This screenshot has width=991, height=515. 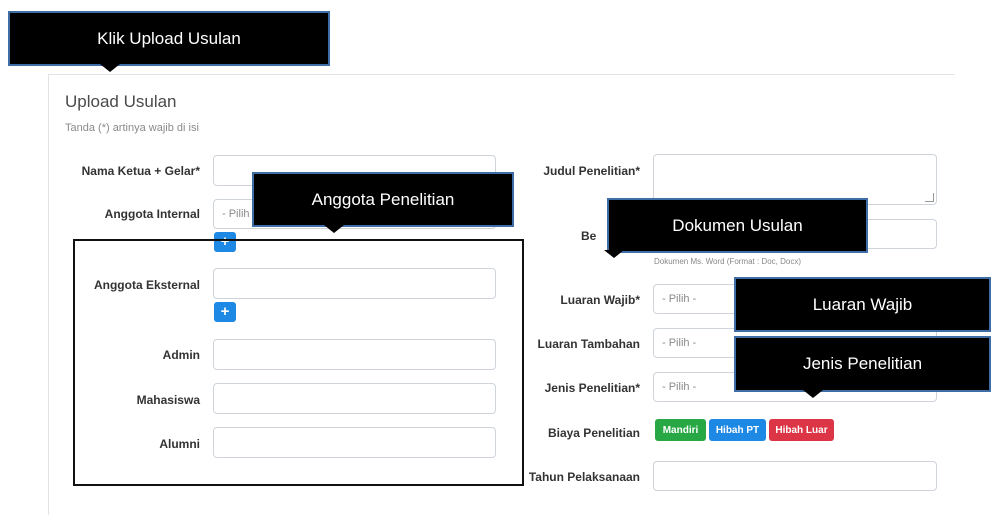 What do you see at coordinates (121, 101) in the screenshot?
I see `page-title: Upload Usulan` at bounding box center [121, 101].